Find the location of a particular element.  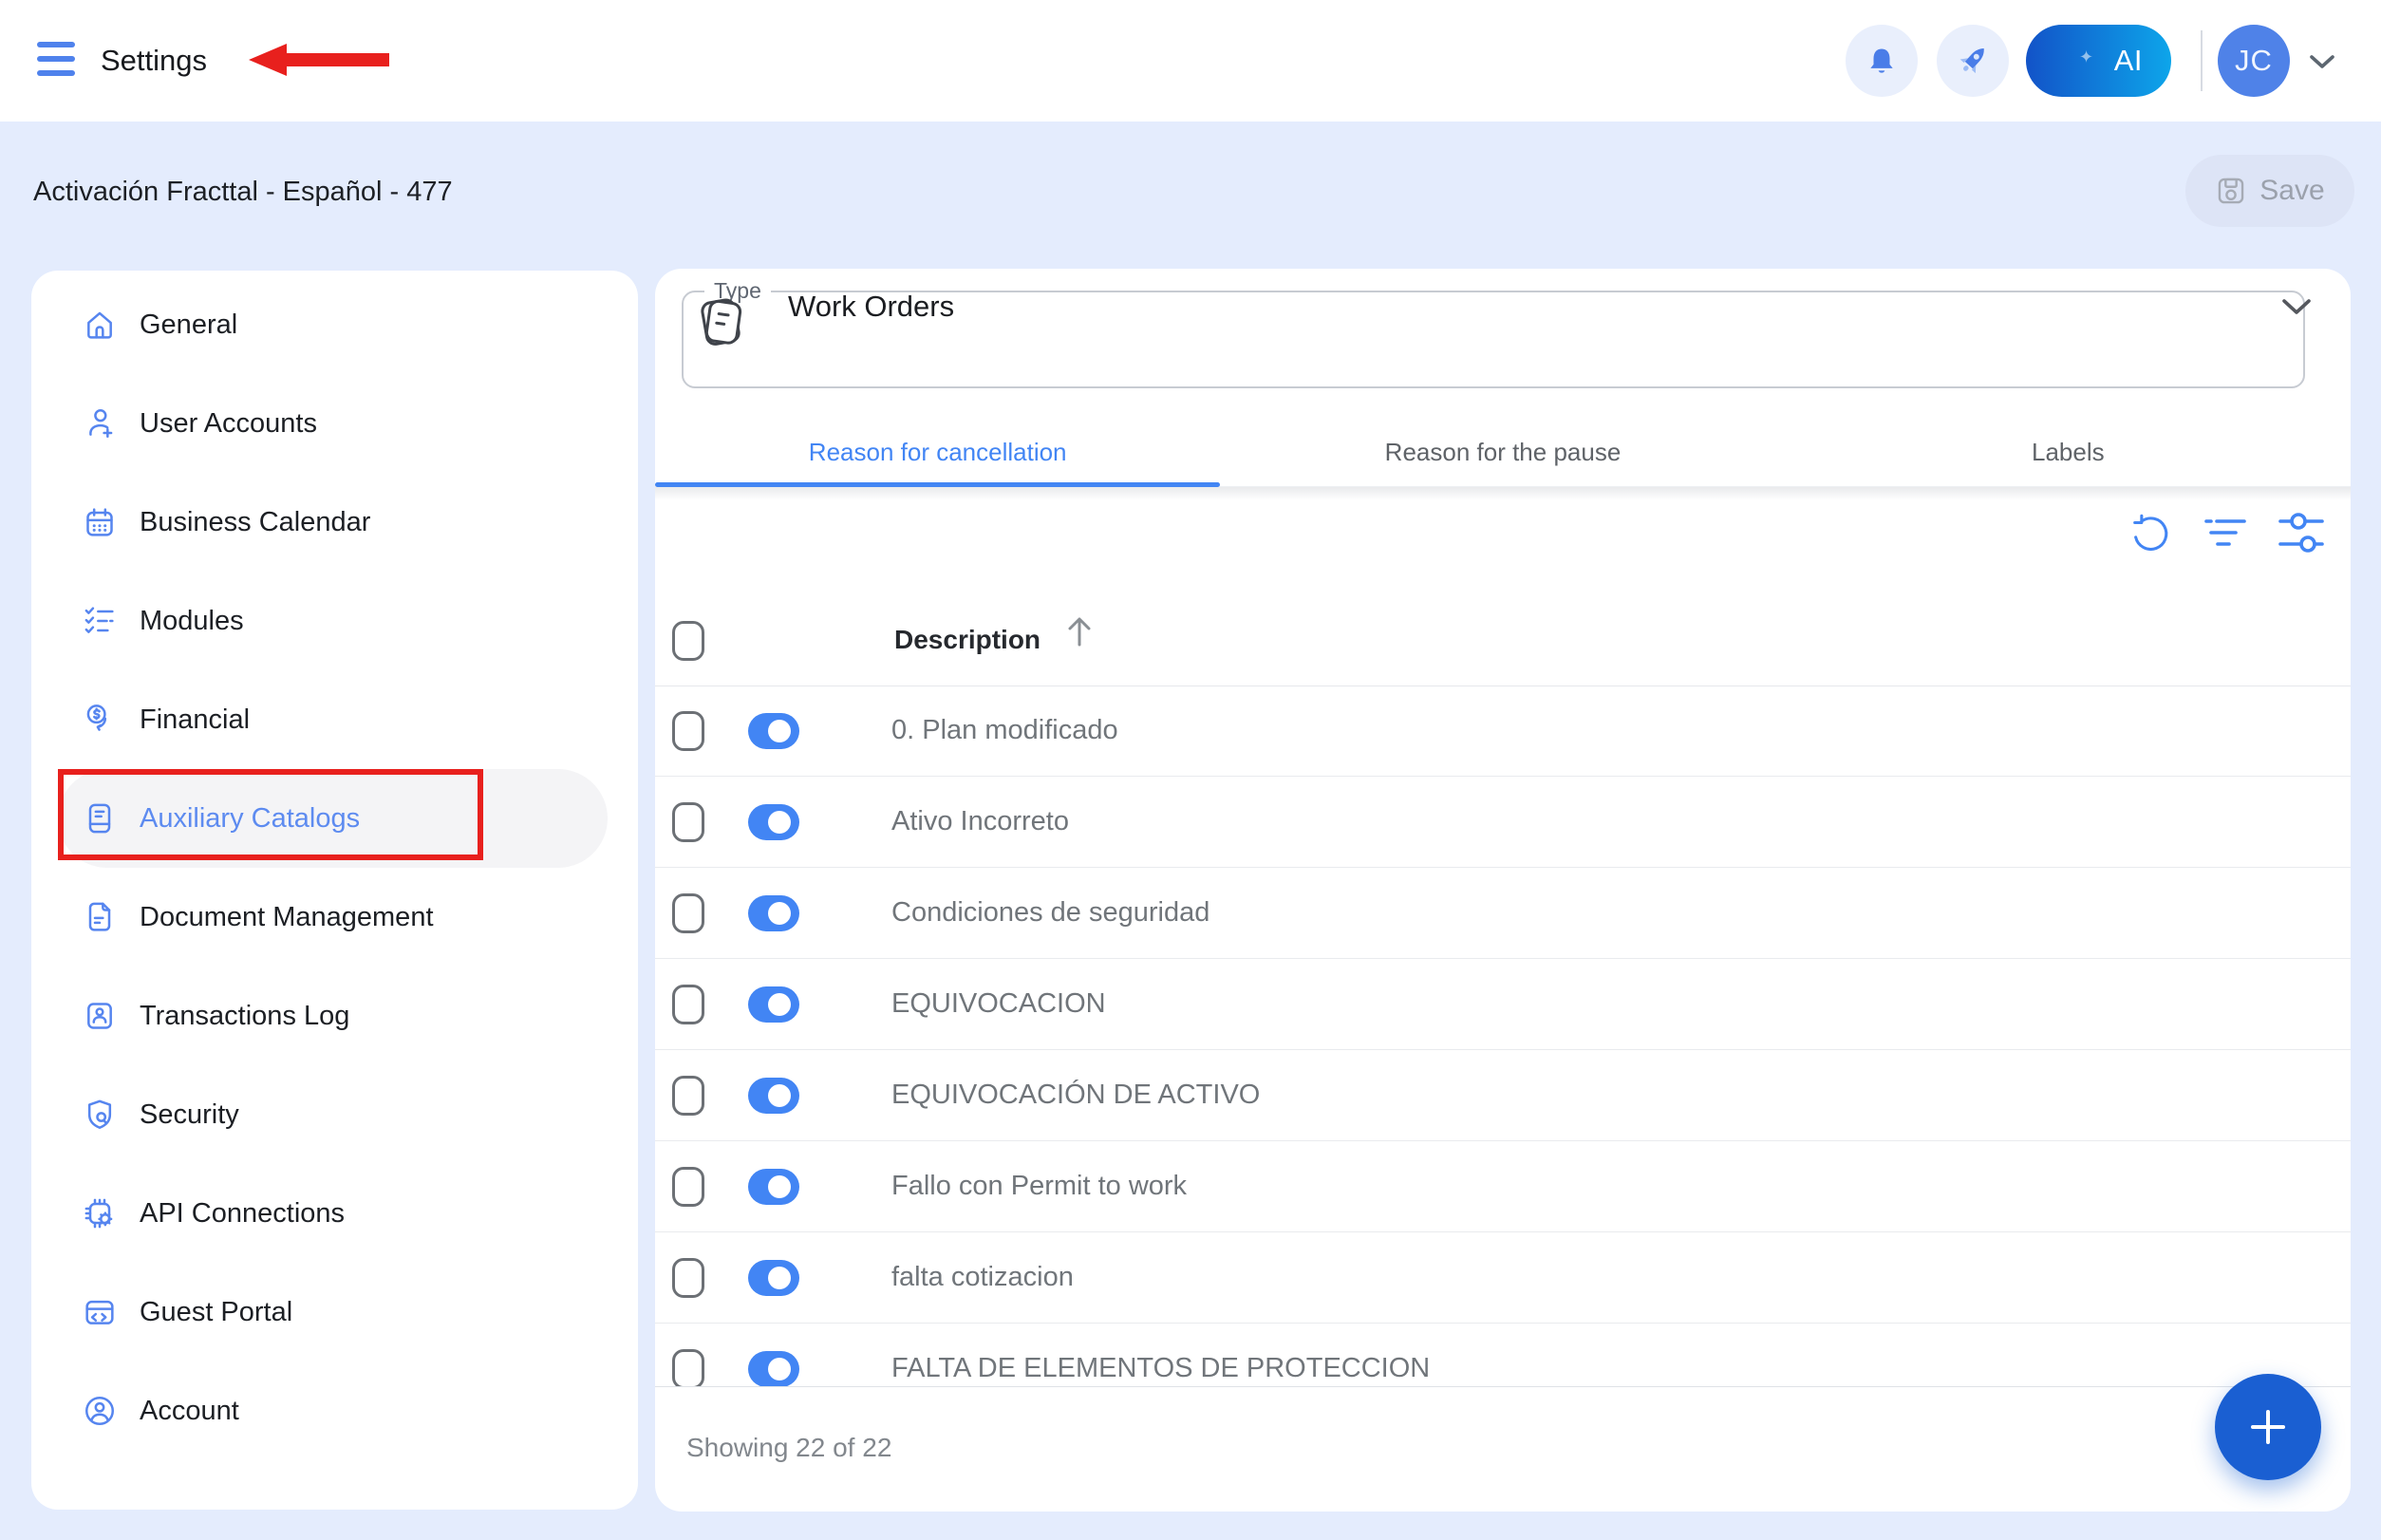

sort-ascending-icon is located at coordinates (1080, 631).